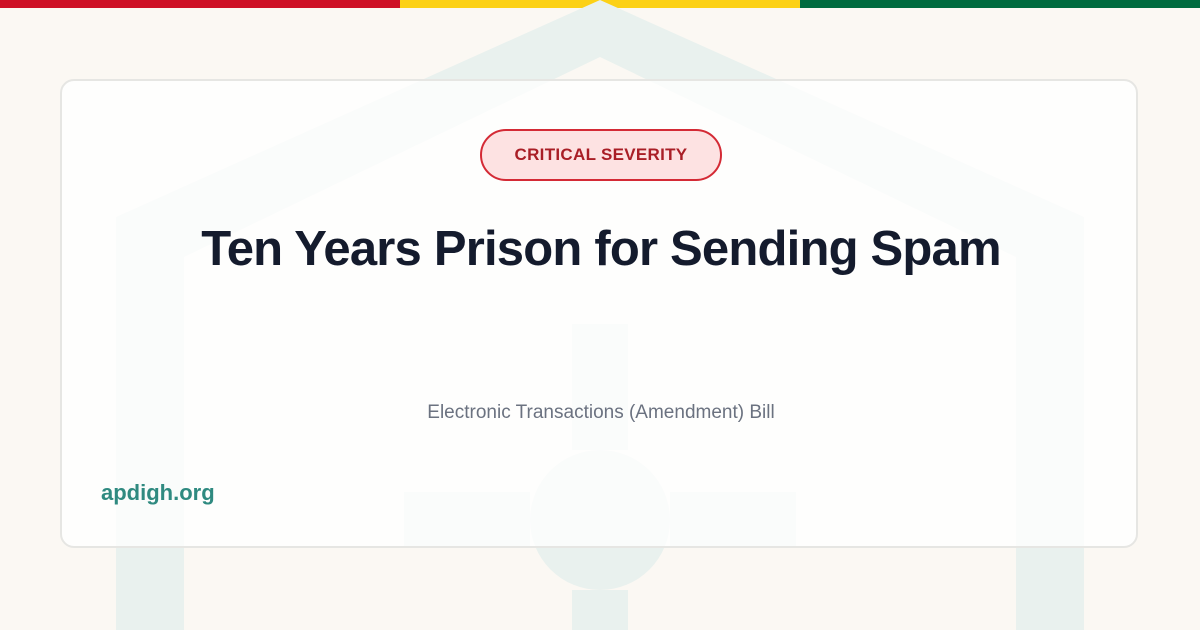 Image resolution: width=1200 pixels, height=630 pixels. Describe the element at coordinates (601, 155) in the screenshot. I see `severity-badge: CRITICAL SEVERITY` at that location.